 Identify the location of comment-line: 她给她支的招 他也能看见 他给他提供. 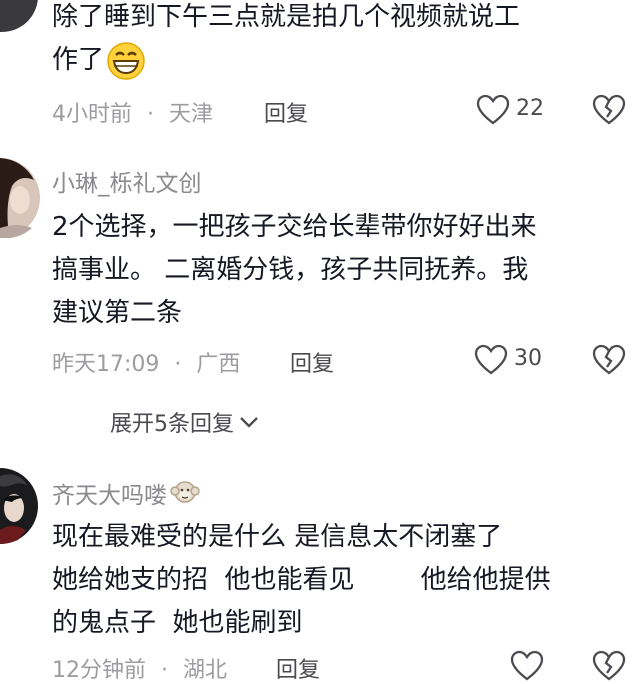
(301, 580).